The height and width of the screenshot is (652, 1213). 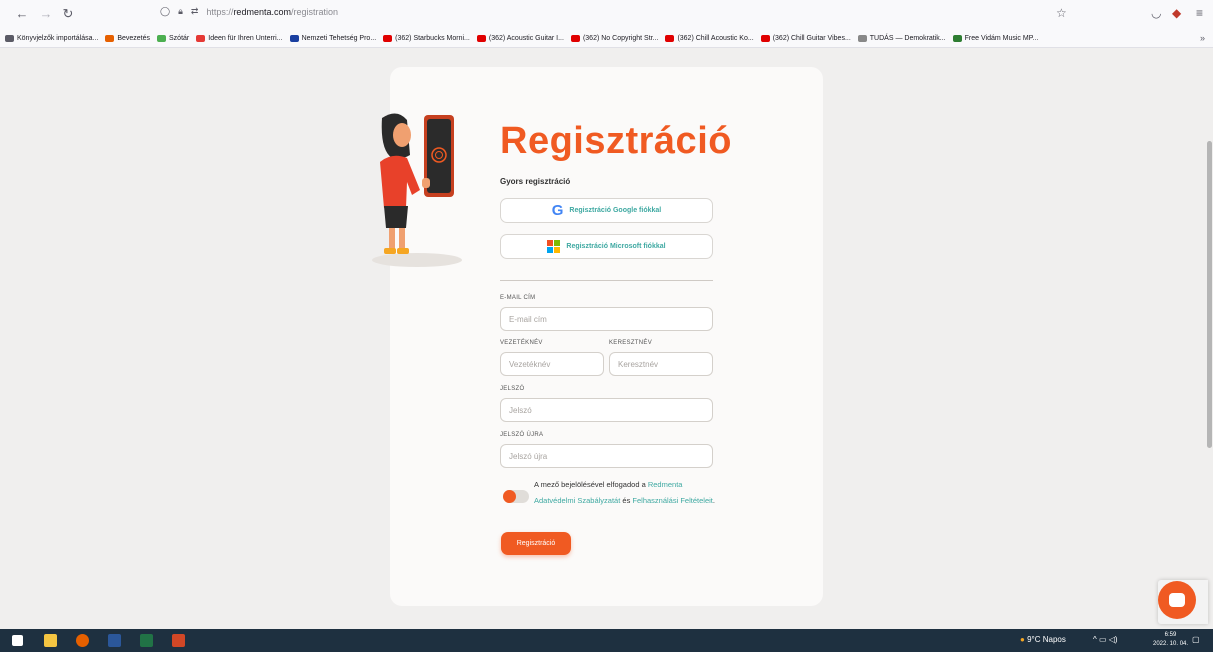 I want to click on google-signup-button: G Regisztráció Google fiókkal, so click(x=606, y=210).